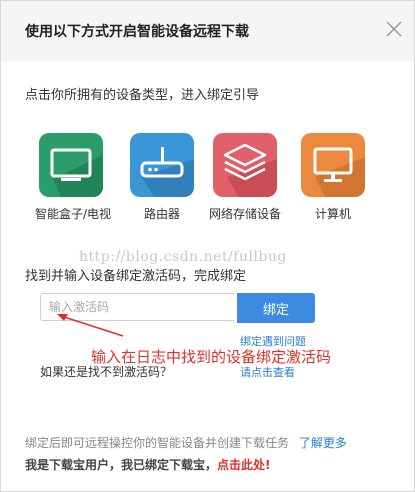 This screenshot has height=492, width=415. What do you see at coordinates (161, 214) in the screenshot?
I see `device-label: 路由器` at bounding box center [161, 214].